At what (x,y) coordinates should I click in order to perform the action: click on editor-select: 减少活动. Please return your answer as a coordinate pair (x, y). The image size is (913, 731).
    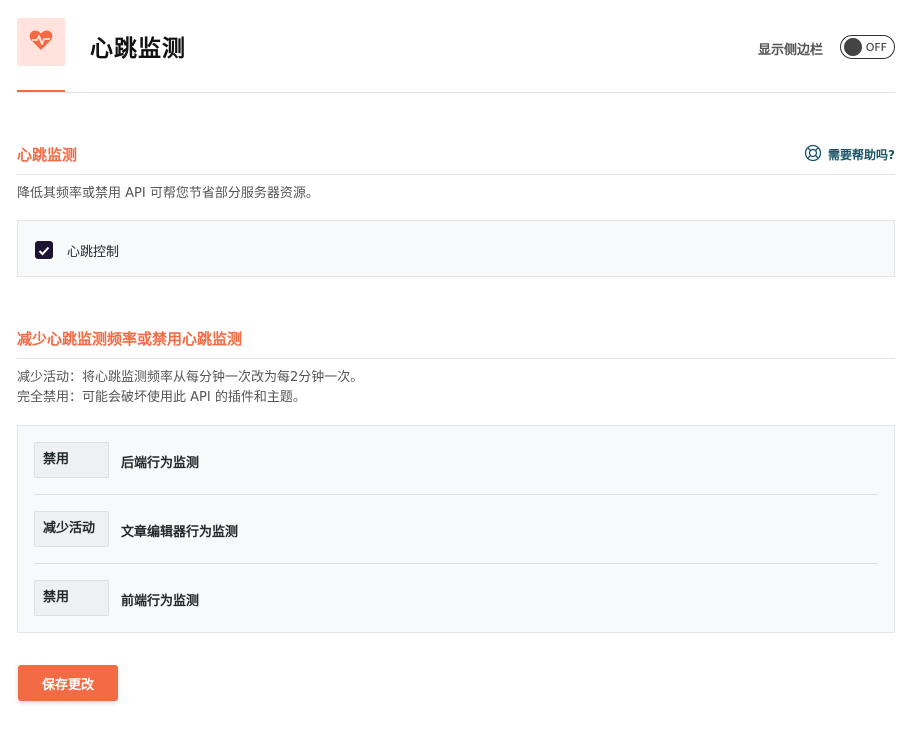
    Looking at the image, I should click on (71, 529).